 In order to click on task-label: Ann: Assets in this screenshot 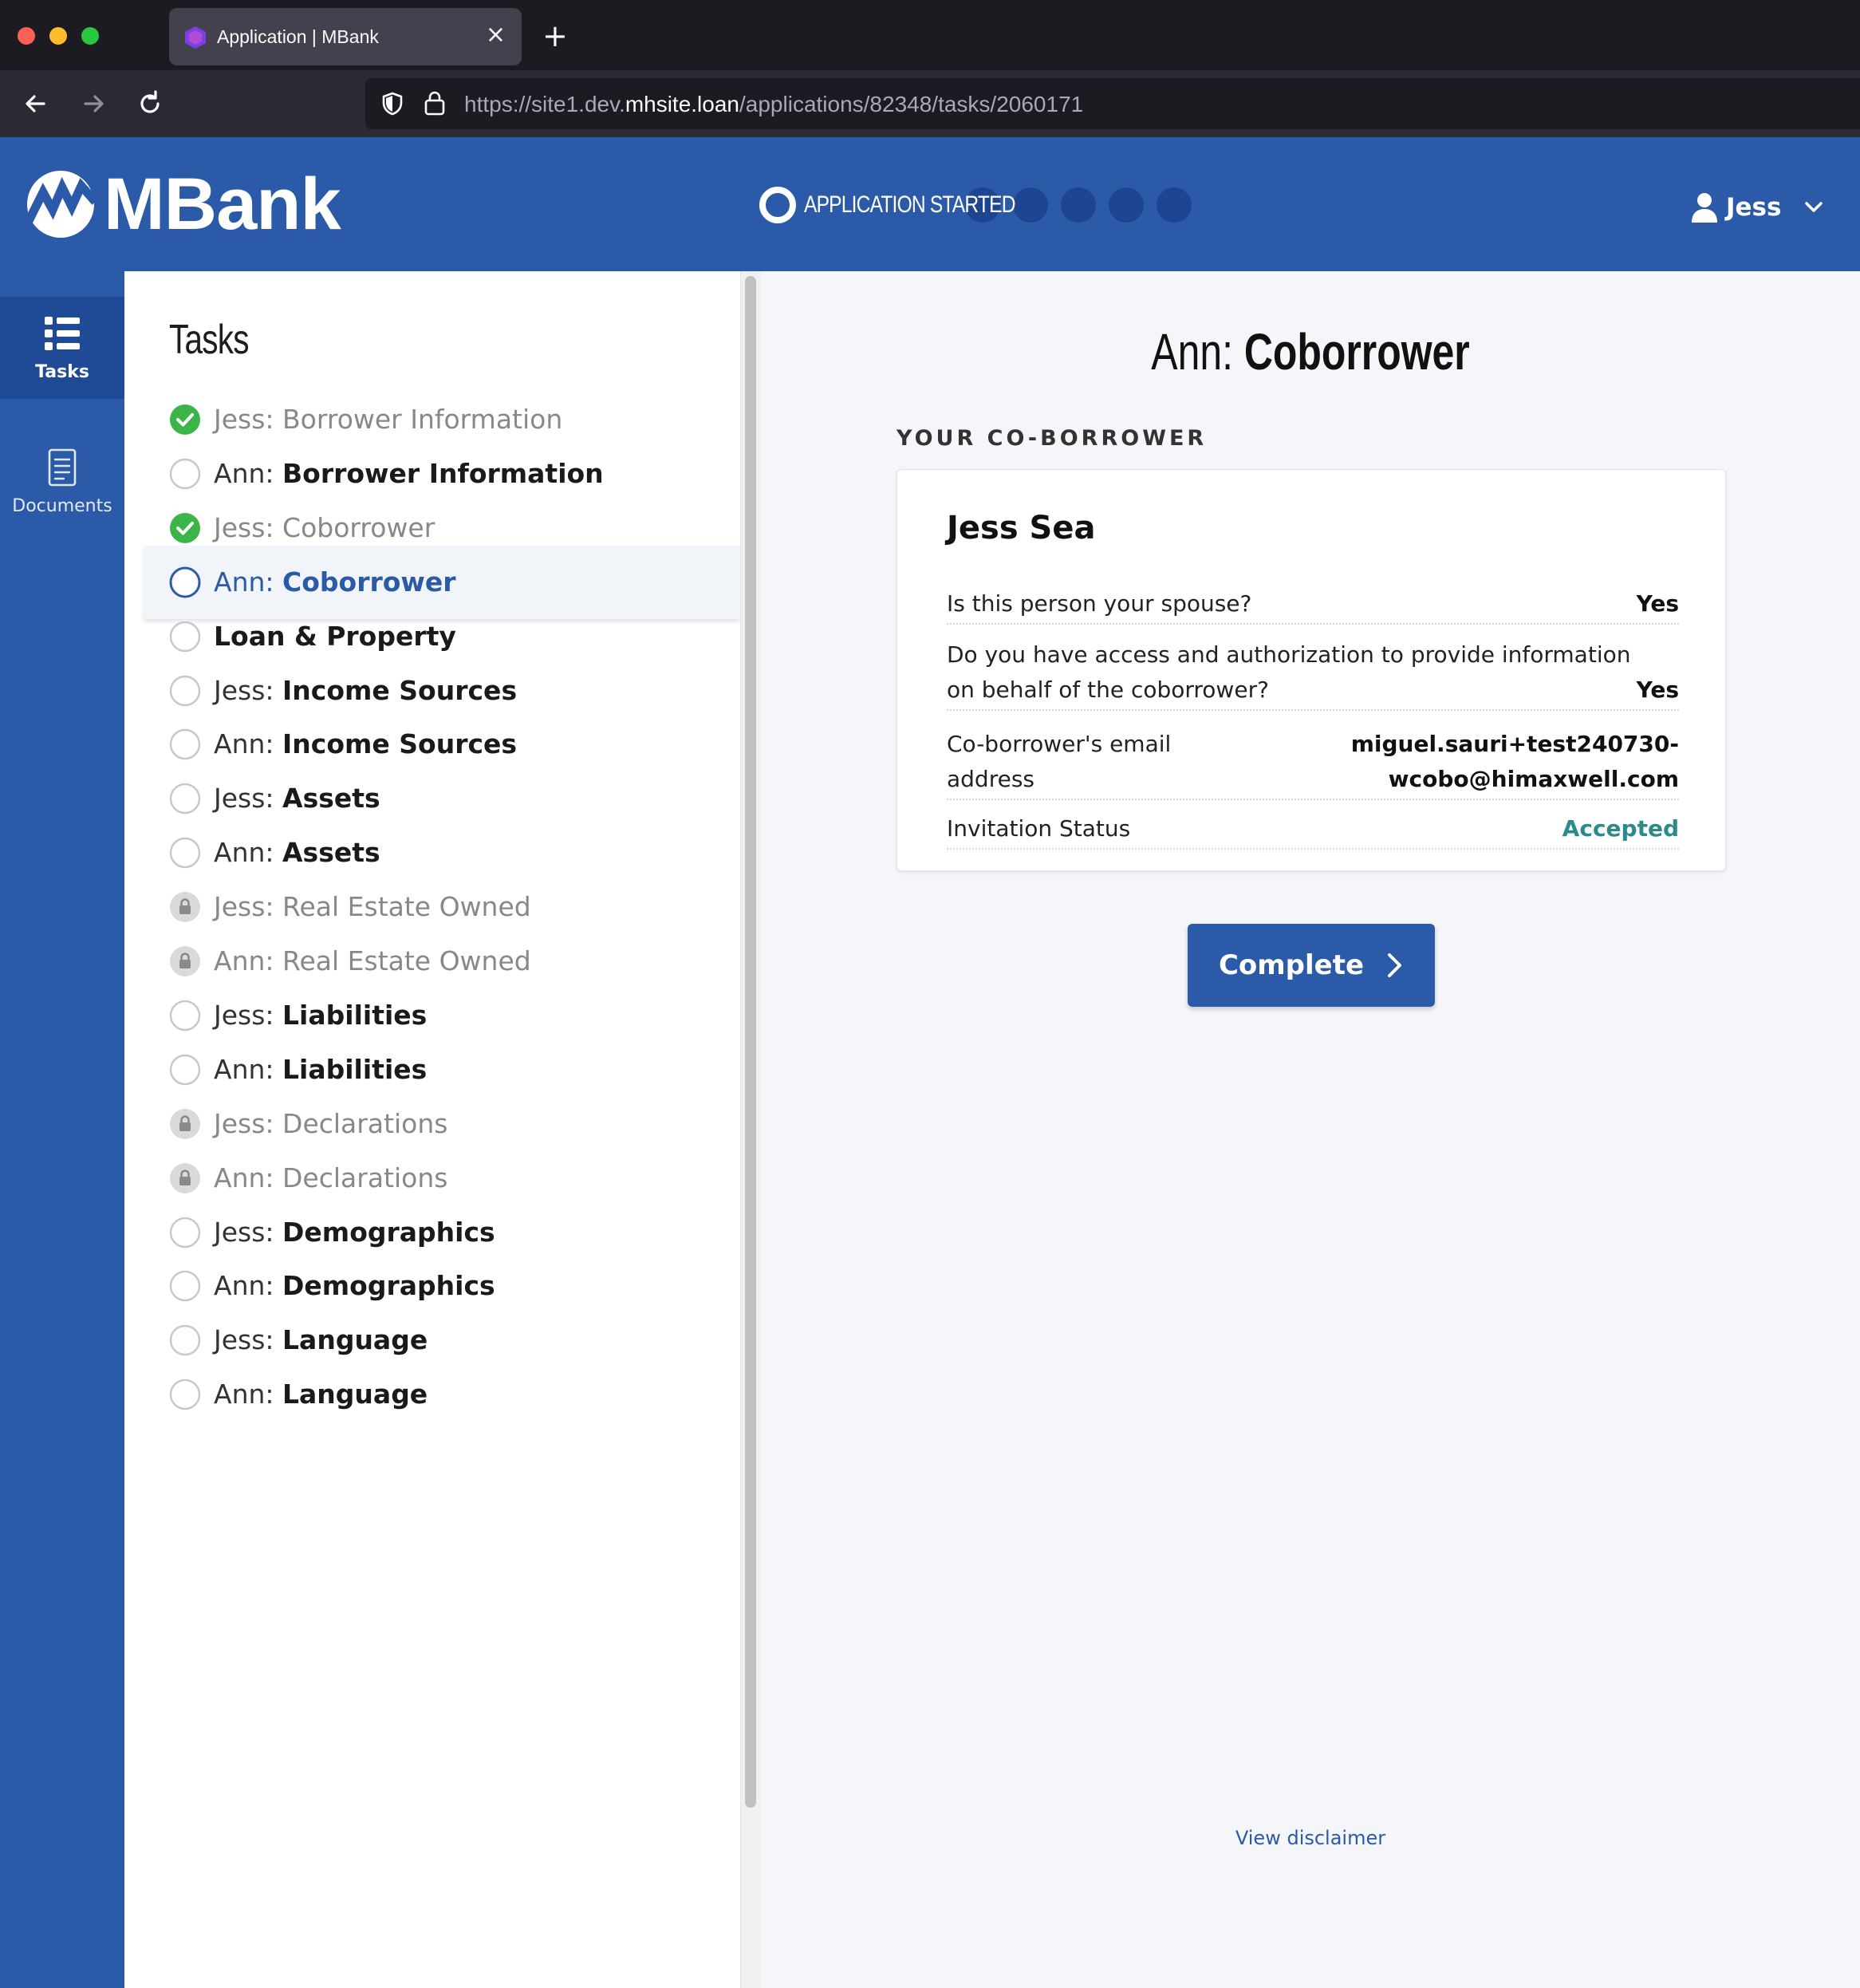, I will do `click(297, 853)`.